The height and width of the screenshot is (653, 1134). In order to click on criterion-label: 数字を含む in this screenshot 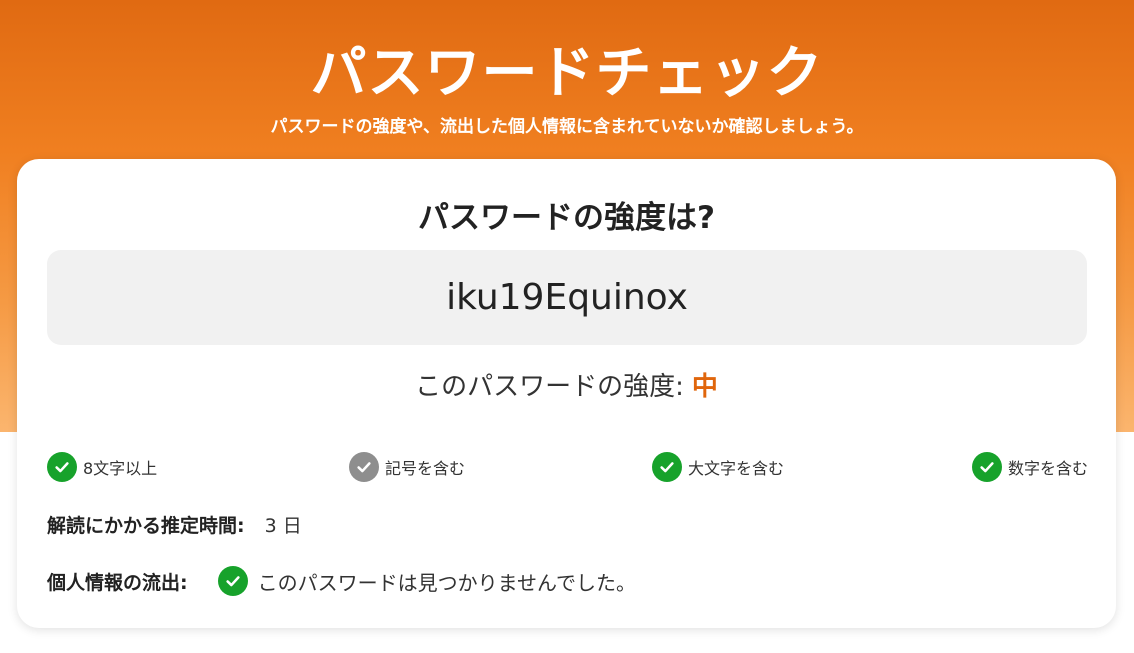, I will do `click(1048, 468)`.